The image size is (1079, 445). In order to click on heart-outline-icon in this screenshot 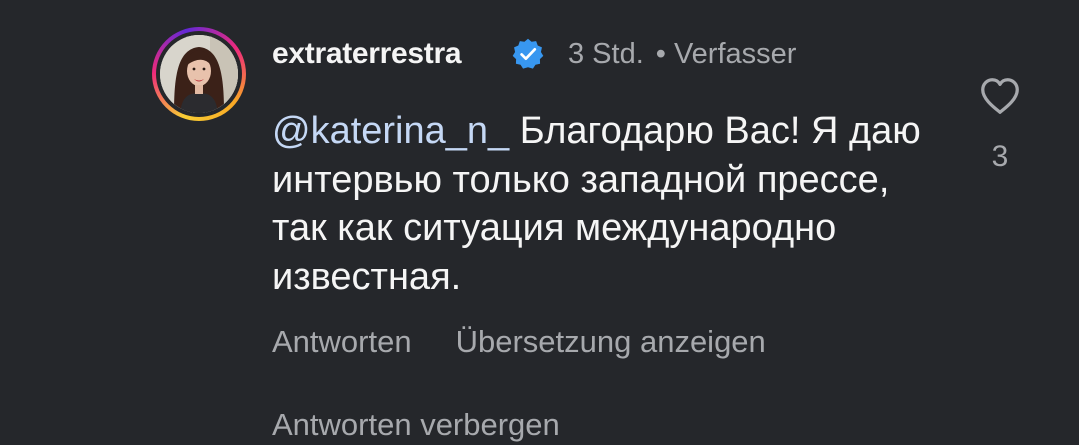, I will do `click(1000, 96)`.